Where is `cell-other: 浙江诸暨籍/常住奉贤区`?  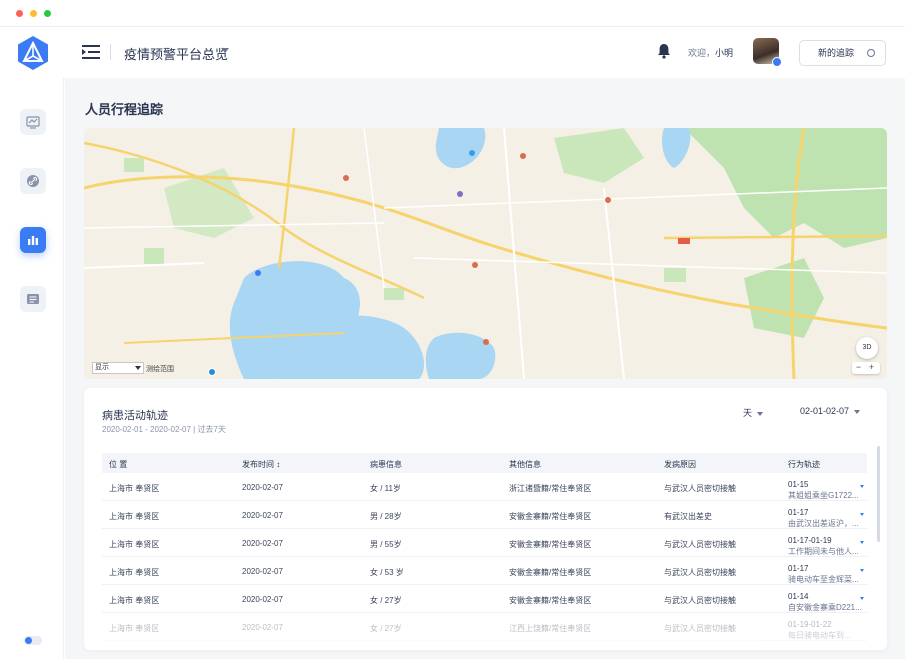 cell-other: 浙江诸暨籍/常住奉贤区 is located at coordinates (550, 488).